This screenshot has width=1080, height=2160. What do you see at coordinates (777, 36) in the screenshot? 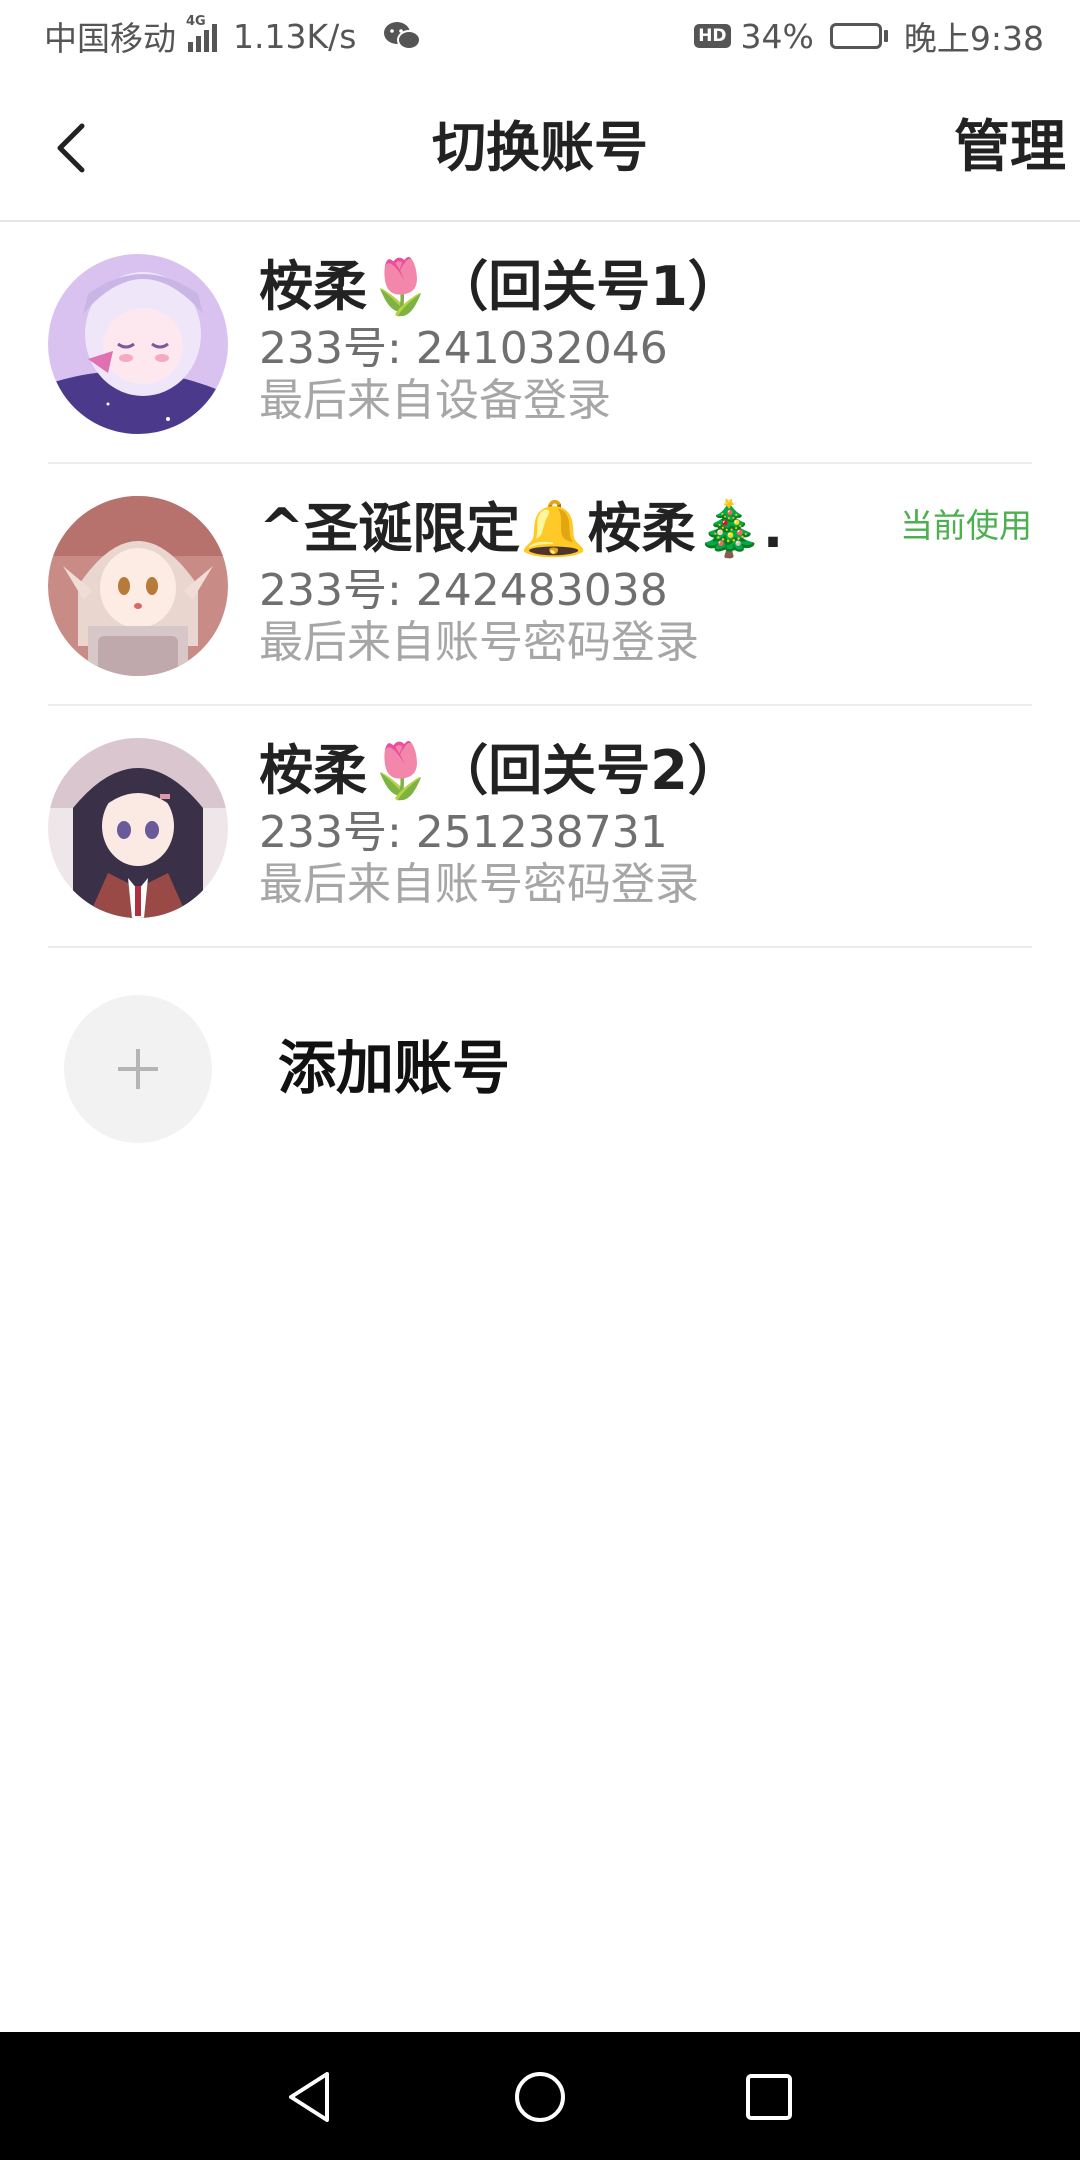
I see `battery-percent: 34%` at bounding box center [777, 36].